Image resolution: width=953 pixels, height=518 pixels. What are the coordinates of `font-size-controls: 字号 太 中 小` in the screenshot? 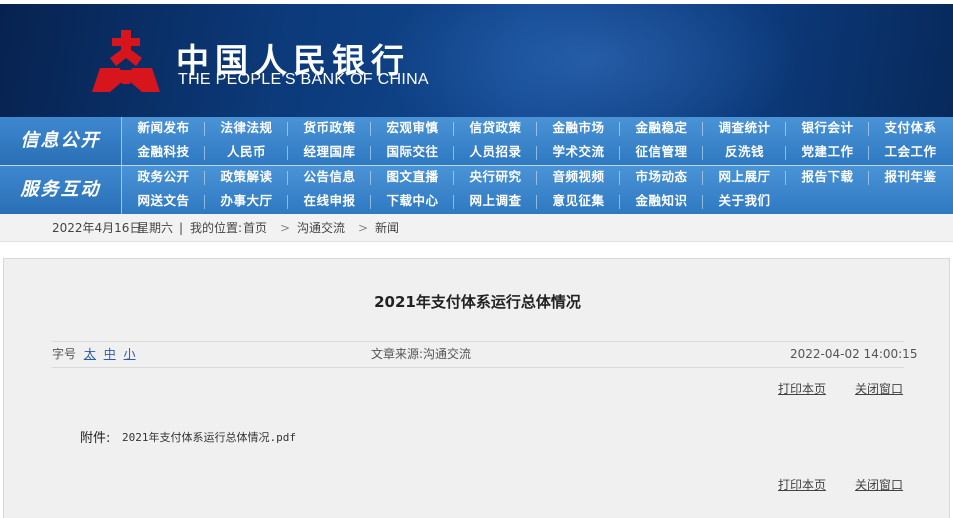 It's located at (94, 354).